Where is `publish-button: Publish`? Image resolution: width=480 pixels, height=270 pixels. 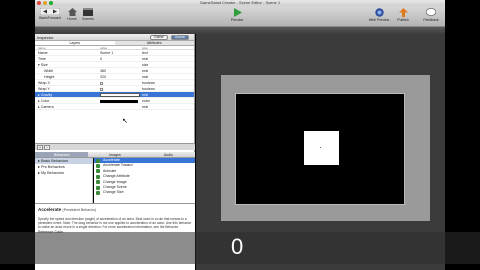 publish-button: Publish is located at coordinates (403, 15).